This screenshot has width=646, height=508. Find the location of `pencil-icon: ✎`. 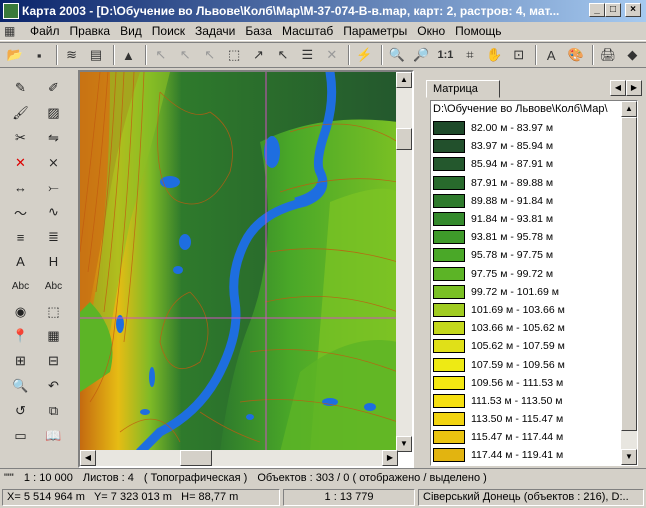

pencil-icon: ✎ is located at coordinates (20, 88).